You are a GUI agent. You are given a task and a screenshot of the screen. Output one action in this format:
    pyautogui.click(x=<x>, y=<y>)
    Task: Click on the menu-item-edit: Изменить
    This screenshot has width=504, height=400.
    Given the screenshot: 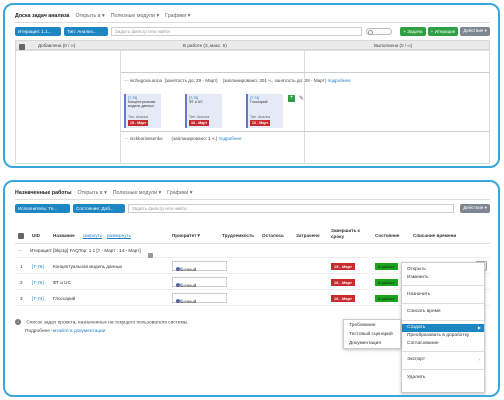 What is the action you would take?
    pyautogui.click(x=418, y=277)
    